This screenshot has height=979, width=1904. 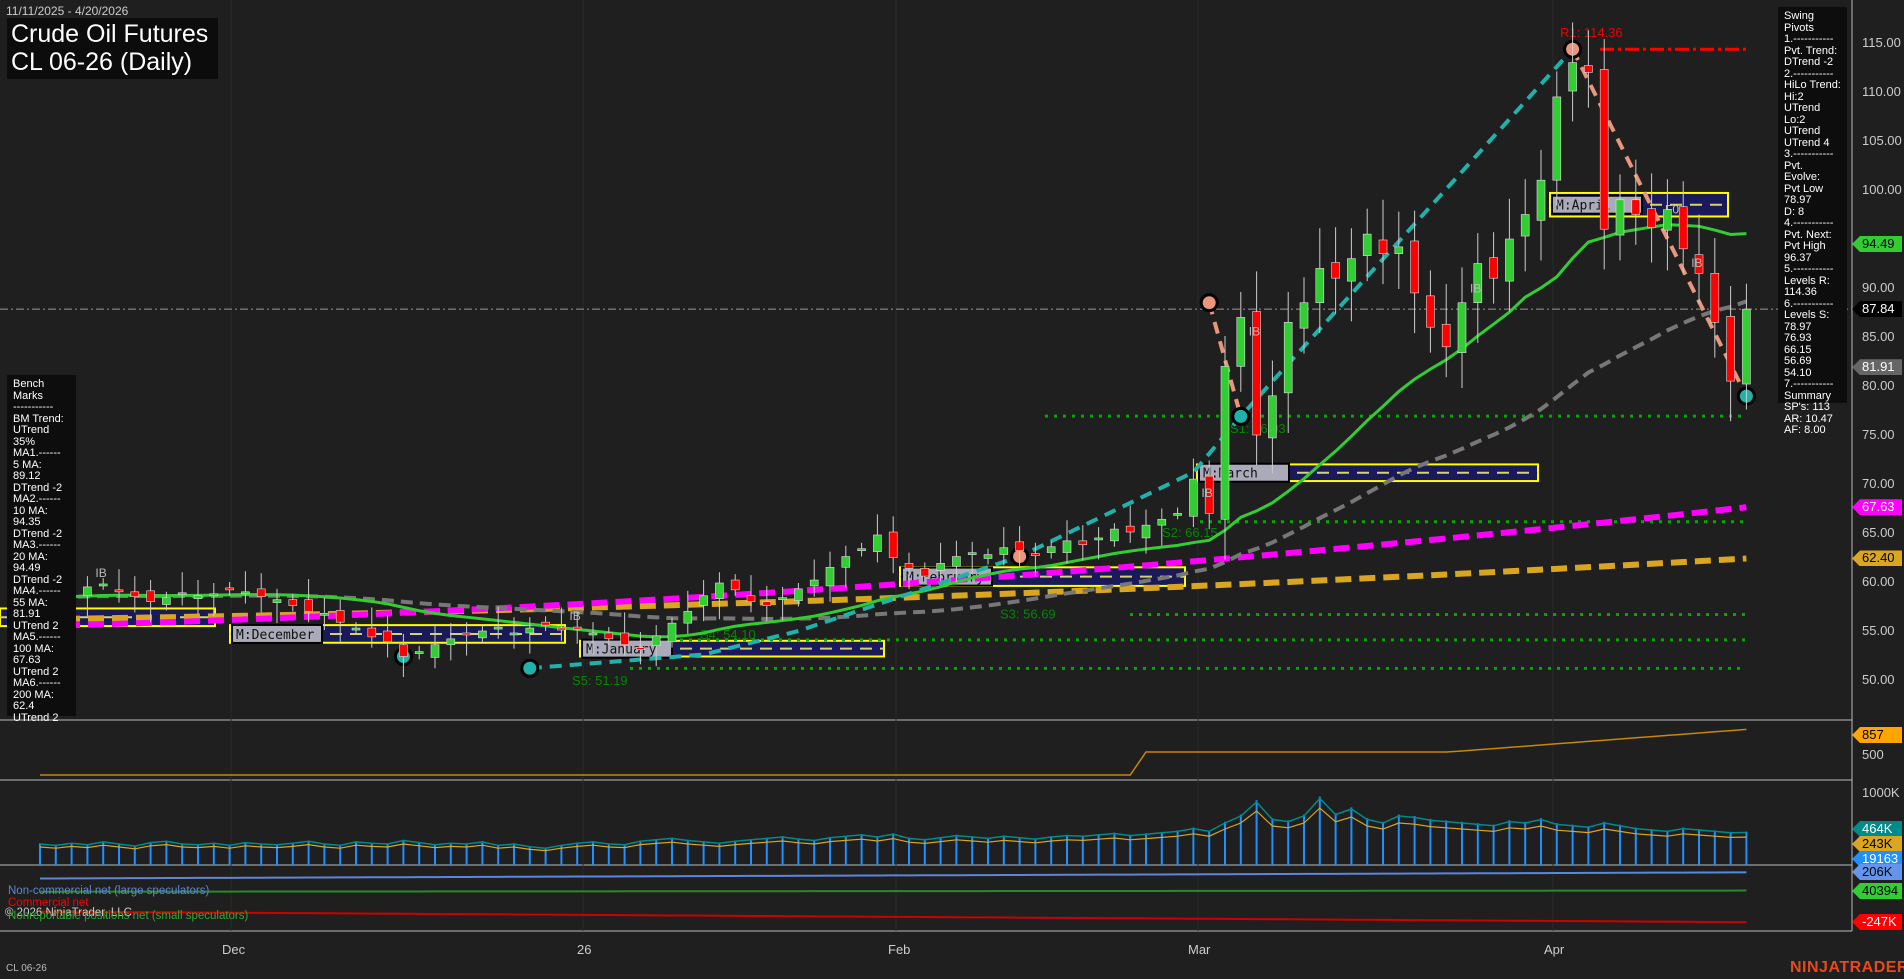 What do you see at coordinates (1881, 792) in the screenshot?
I see `lower-axis-tick: 1000K` at bounding box center [1881, 792].